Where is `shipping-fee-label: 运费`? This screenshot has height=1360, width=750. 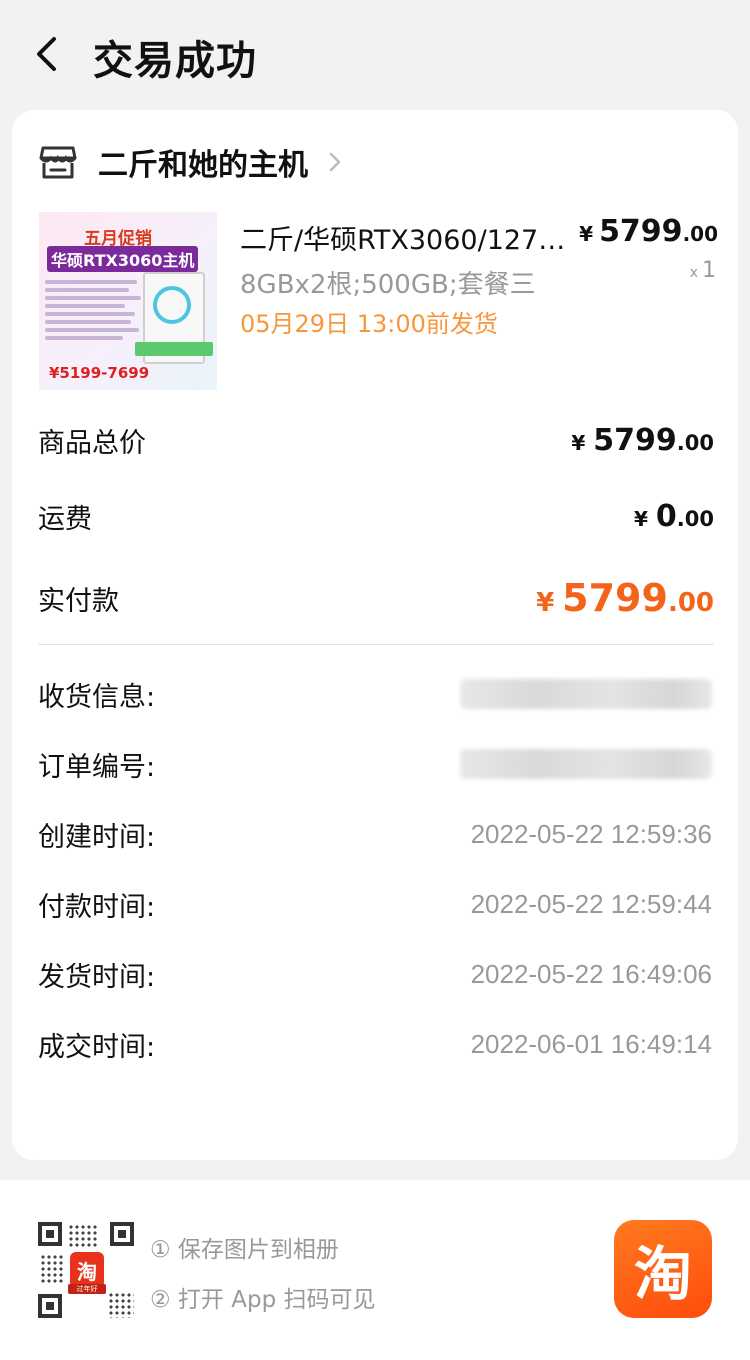 shipping-fee-label: 运费 is located at coordinates (65, 519).